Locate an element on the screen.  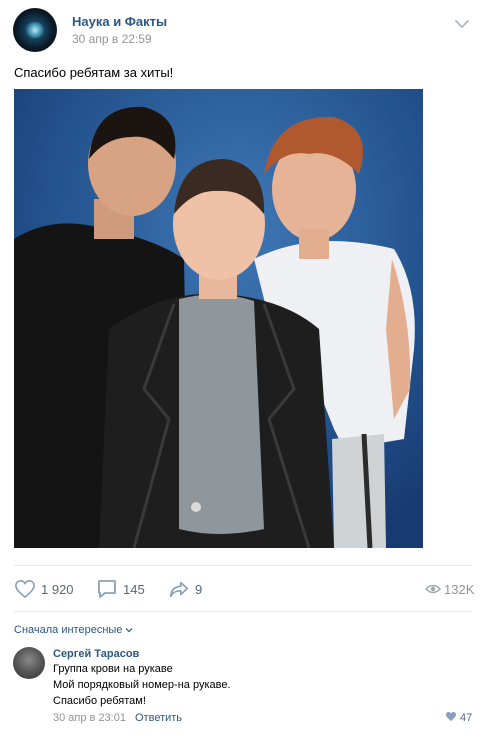
comments-sort-label: Сначала интересные is located at coordinates (68, 630).